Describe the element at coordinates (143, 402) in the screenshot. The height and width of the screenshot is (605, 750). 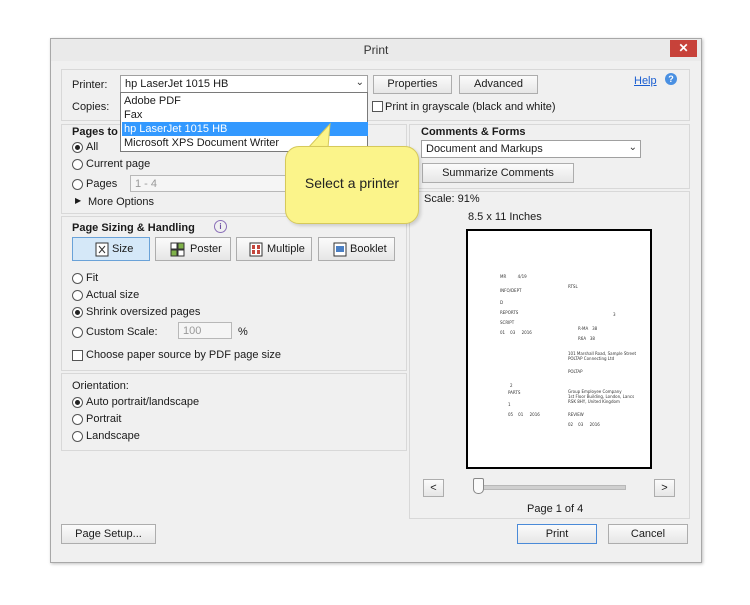
I see `auto-orientation-label: Auto portrait/landscape` at that location.